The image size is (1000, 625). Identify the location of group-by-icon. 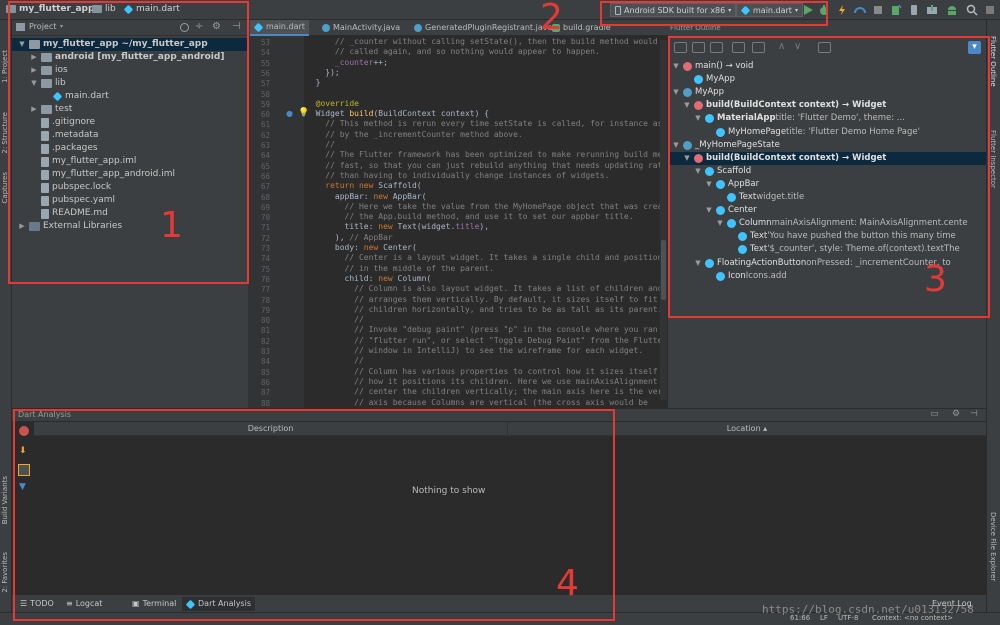
(24, 470).